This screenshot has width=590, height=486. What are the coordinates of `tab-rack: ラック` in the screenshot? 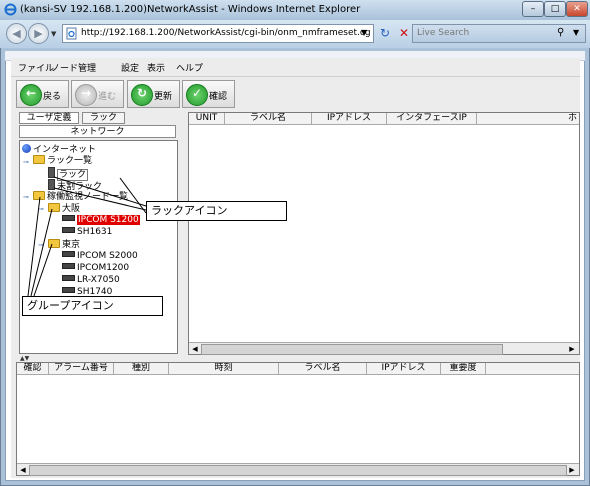 It's located at (103, 118).